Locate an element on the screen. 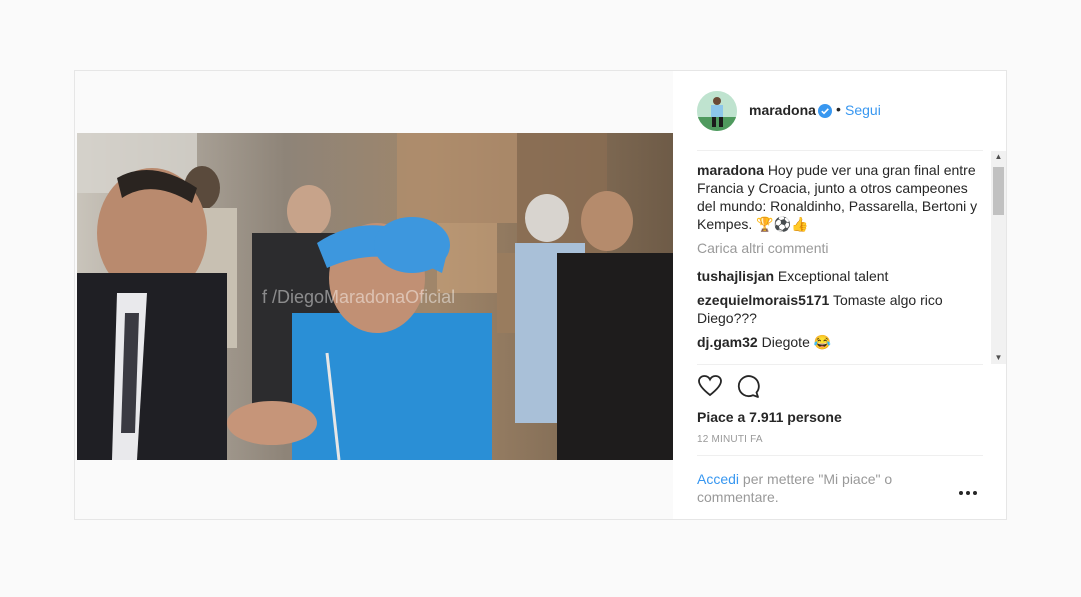 This screenshot has width=1081, height=597. more-options-icon is located at coordinates (969, 492).